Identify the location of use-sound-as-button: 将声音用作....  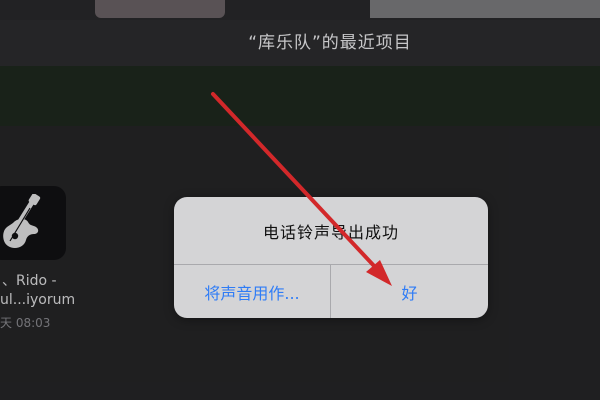
(252, 291).